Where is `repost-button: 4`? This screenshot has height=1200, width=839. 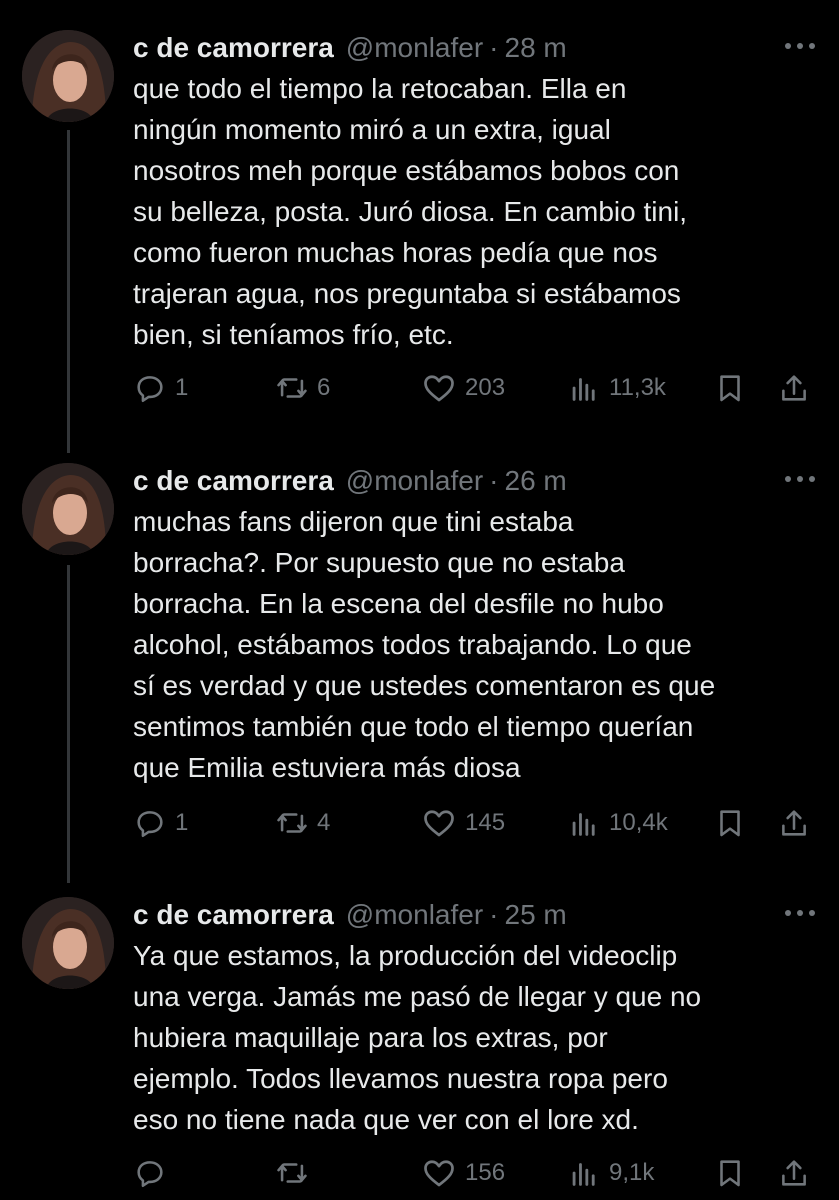 repost-button: 4 is located at coordinates (302, 823).